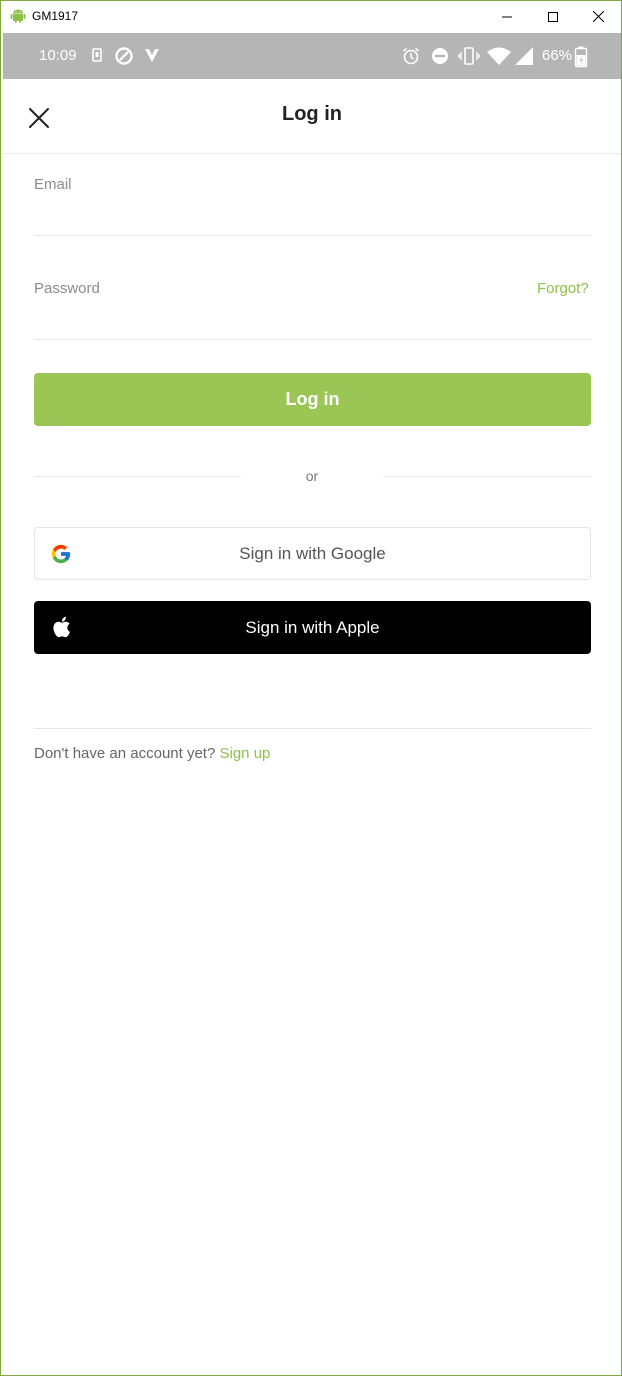 Image resolution: width=622 pixels, height=1376 pixels. What do you see at coordinates (581, 57) in the screenshot?
I see `battery-icon` at bounding box center [581, 57].